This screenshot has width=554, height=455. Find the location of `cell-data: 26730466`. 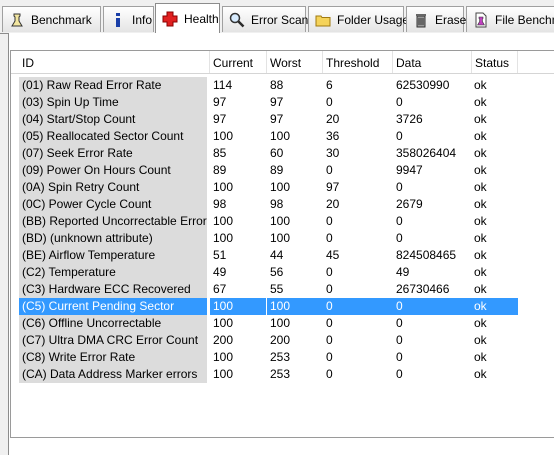

cell-data: 26730466 is located at coordinates (423, 289).